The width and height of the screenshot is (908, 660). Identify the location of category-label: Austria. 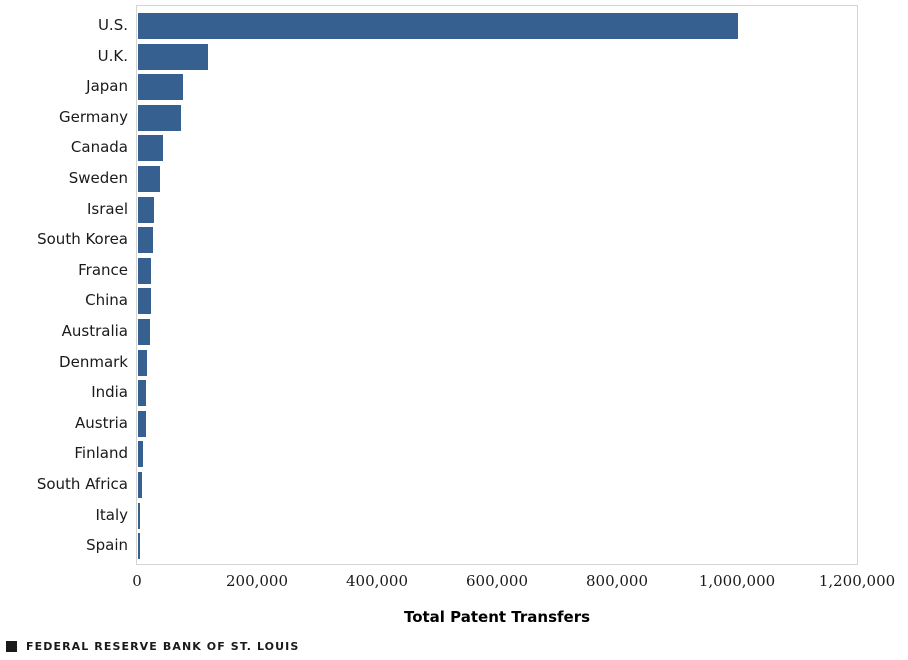
(101, 422).